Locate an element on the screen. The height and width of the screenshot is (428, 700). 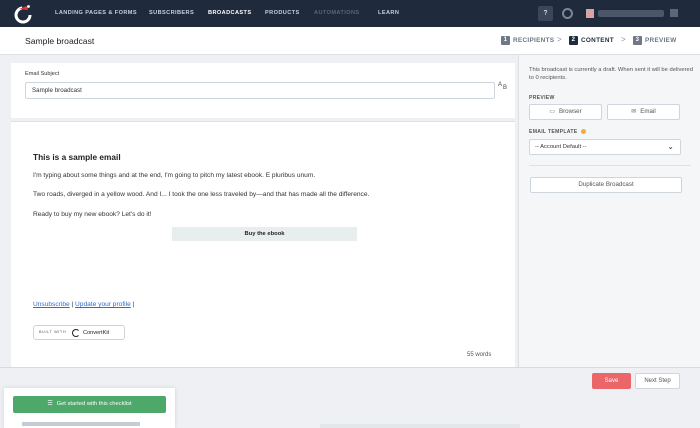
step-preview: 3 PREVIEW is located at coordinates (655, 40).